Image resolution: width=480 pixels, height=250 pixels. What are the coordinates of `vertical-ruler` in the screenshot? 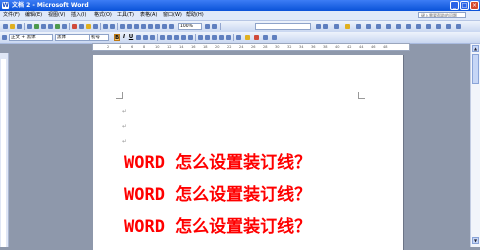 It's located at (4, 150).